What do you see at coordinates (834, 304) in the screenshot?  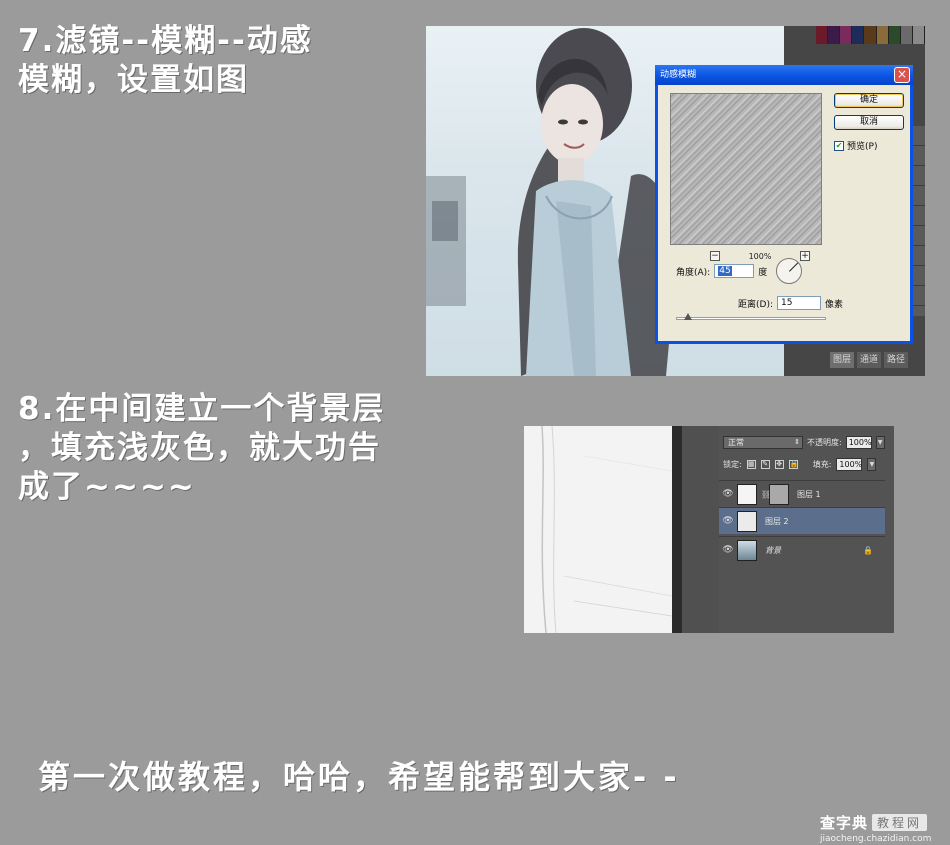 I see `distance-unit: 像素` at bounding box center [834, 304].